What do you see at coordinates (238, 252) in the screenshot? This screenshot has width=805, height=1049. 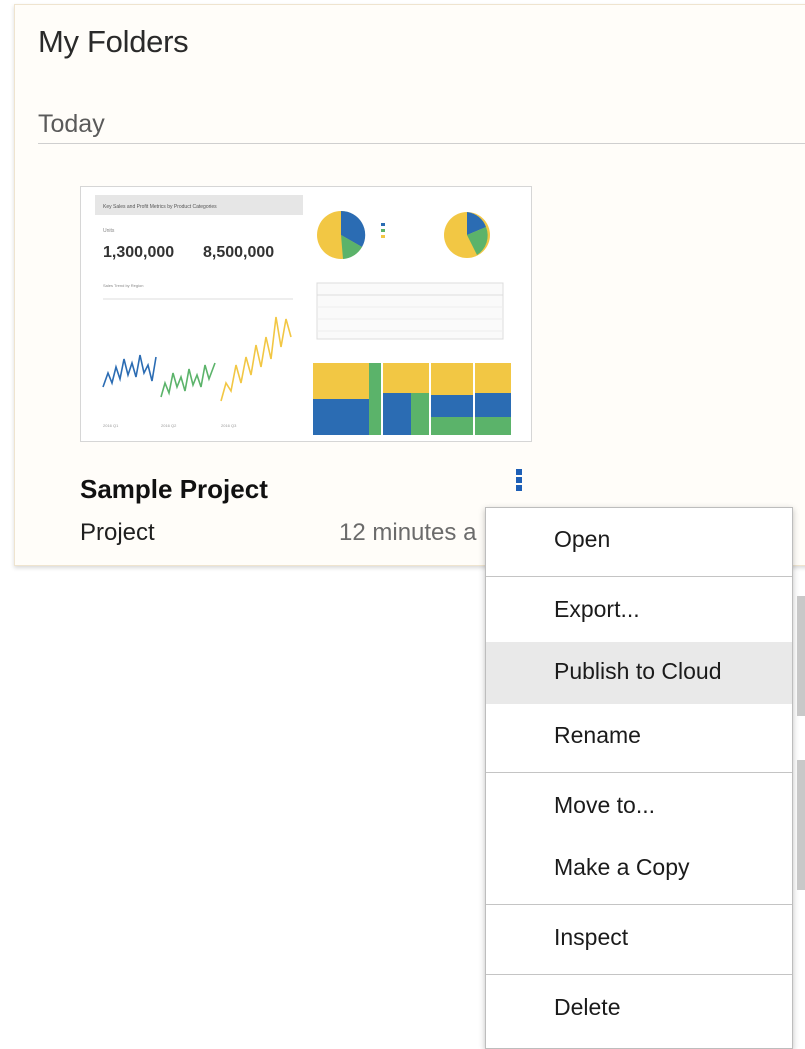 I see `thumb-kpi-right: 8,500,000` at bounding box center [238, 252].